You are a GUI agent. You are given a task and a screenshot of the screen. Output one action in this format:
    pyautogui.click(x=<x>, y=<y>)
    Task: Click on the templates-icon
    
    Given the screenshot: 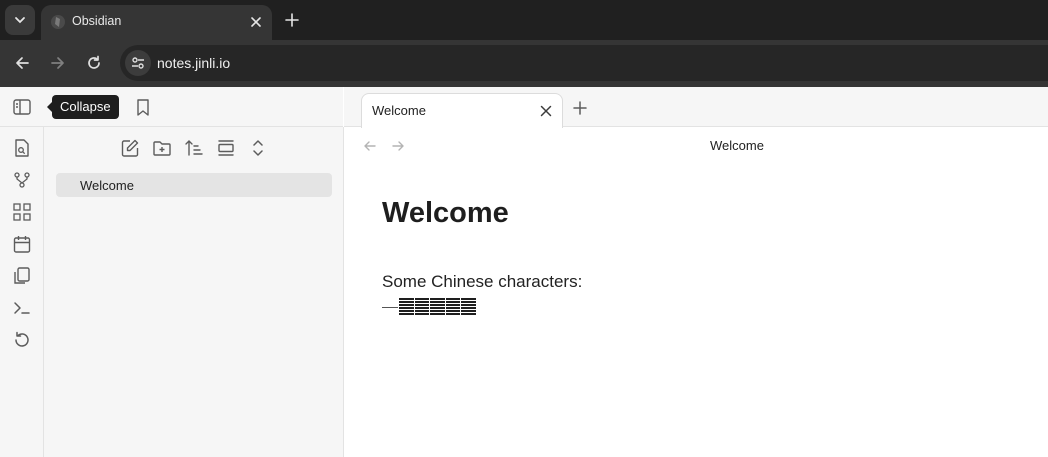 What is the action you would take?
    pyautogui.click(x=22, y=276)
    